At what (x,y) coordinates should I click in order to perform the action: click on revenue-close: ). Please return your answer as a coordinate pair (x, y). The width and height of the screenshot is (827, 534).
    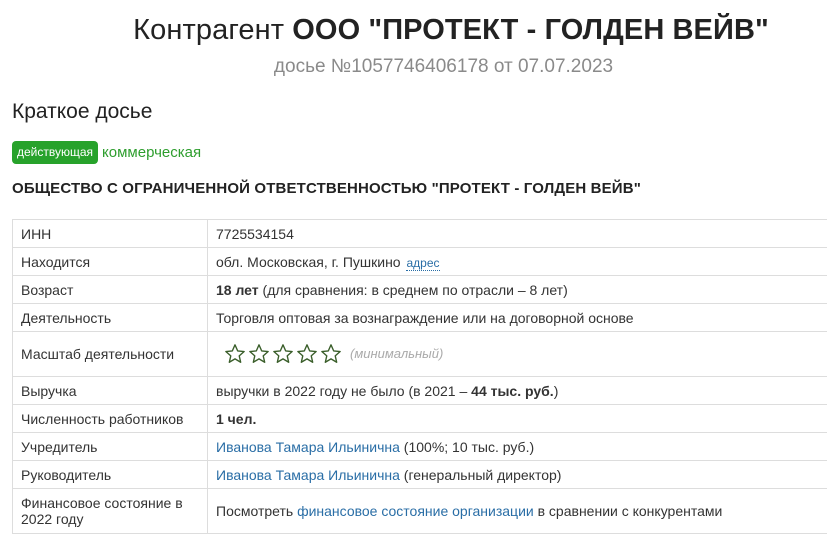
    Looking at the image, I should click on (556, 391).